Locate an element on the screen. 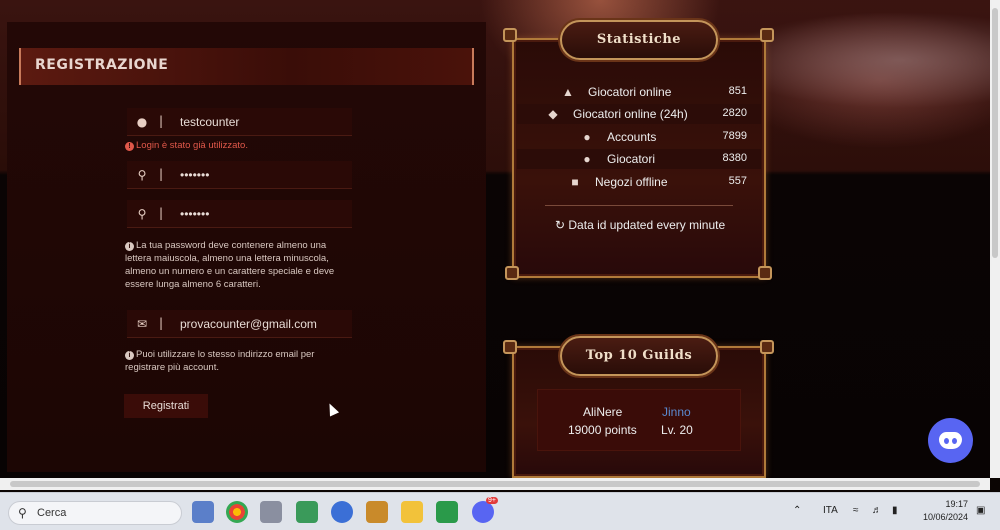  wifi-icon: ≈ is located at coordinates (856, 510).